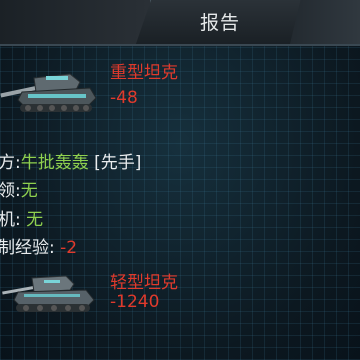 Image resolution: width=360 pixels, height=360 pixels. I want to click on machine-label: 机:, so click(10, 220).